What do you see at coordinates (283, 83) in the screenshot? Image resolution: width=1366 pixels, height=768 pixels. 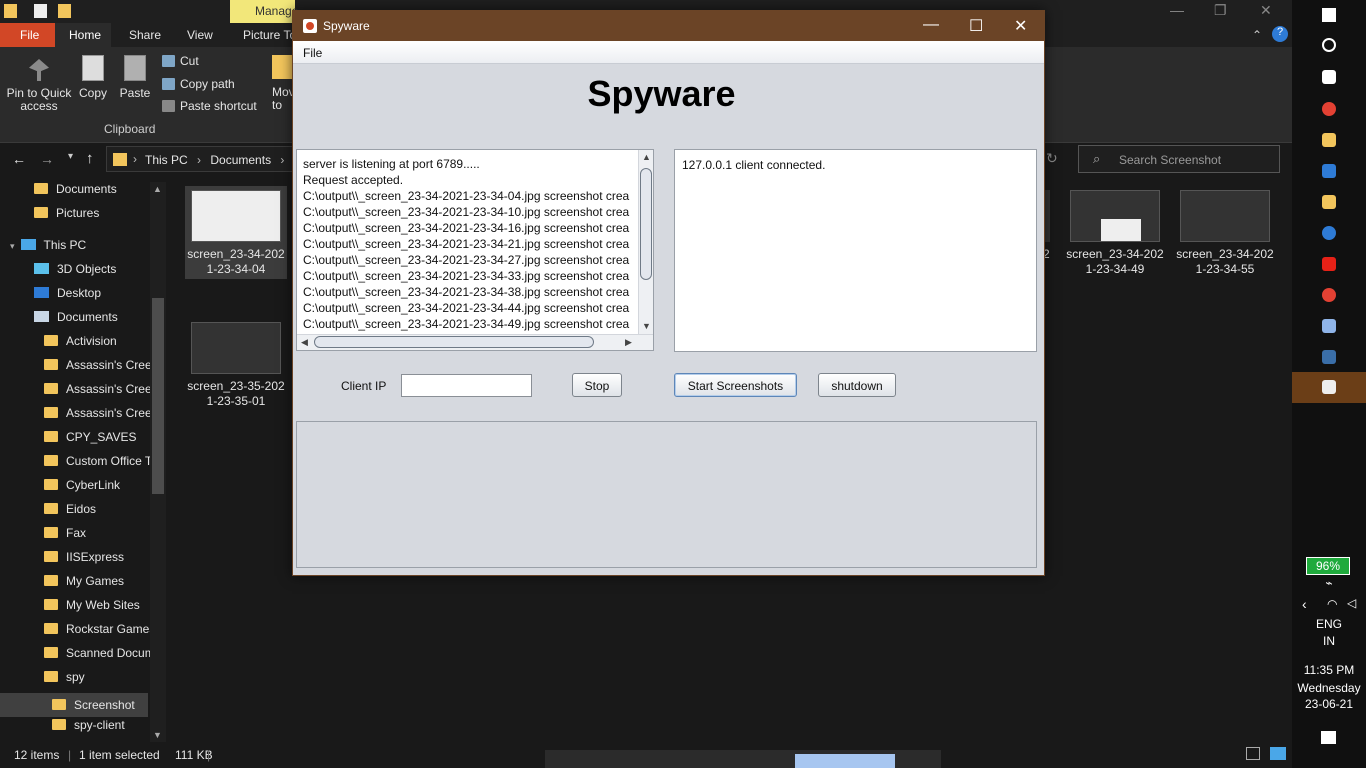 I see `move-to-button: Mov to` at bounding box center [283, 83].